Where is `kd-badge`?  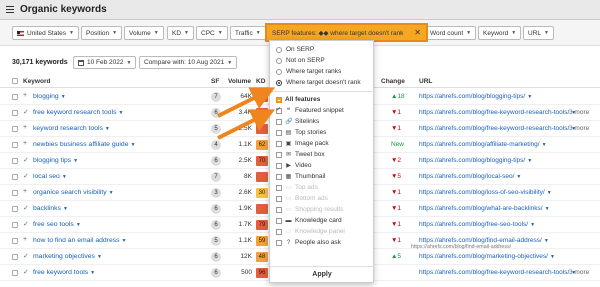
kd-badge is located at coordinates (262, 209).